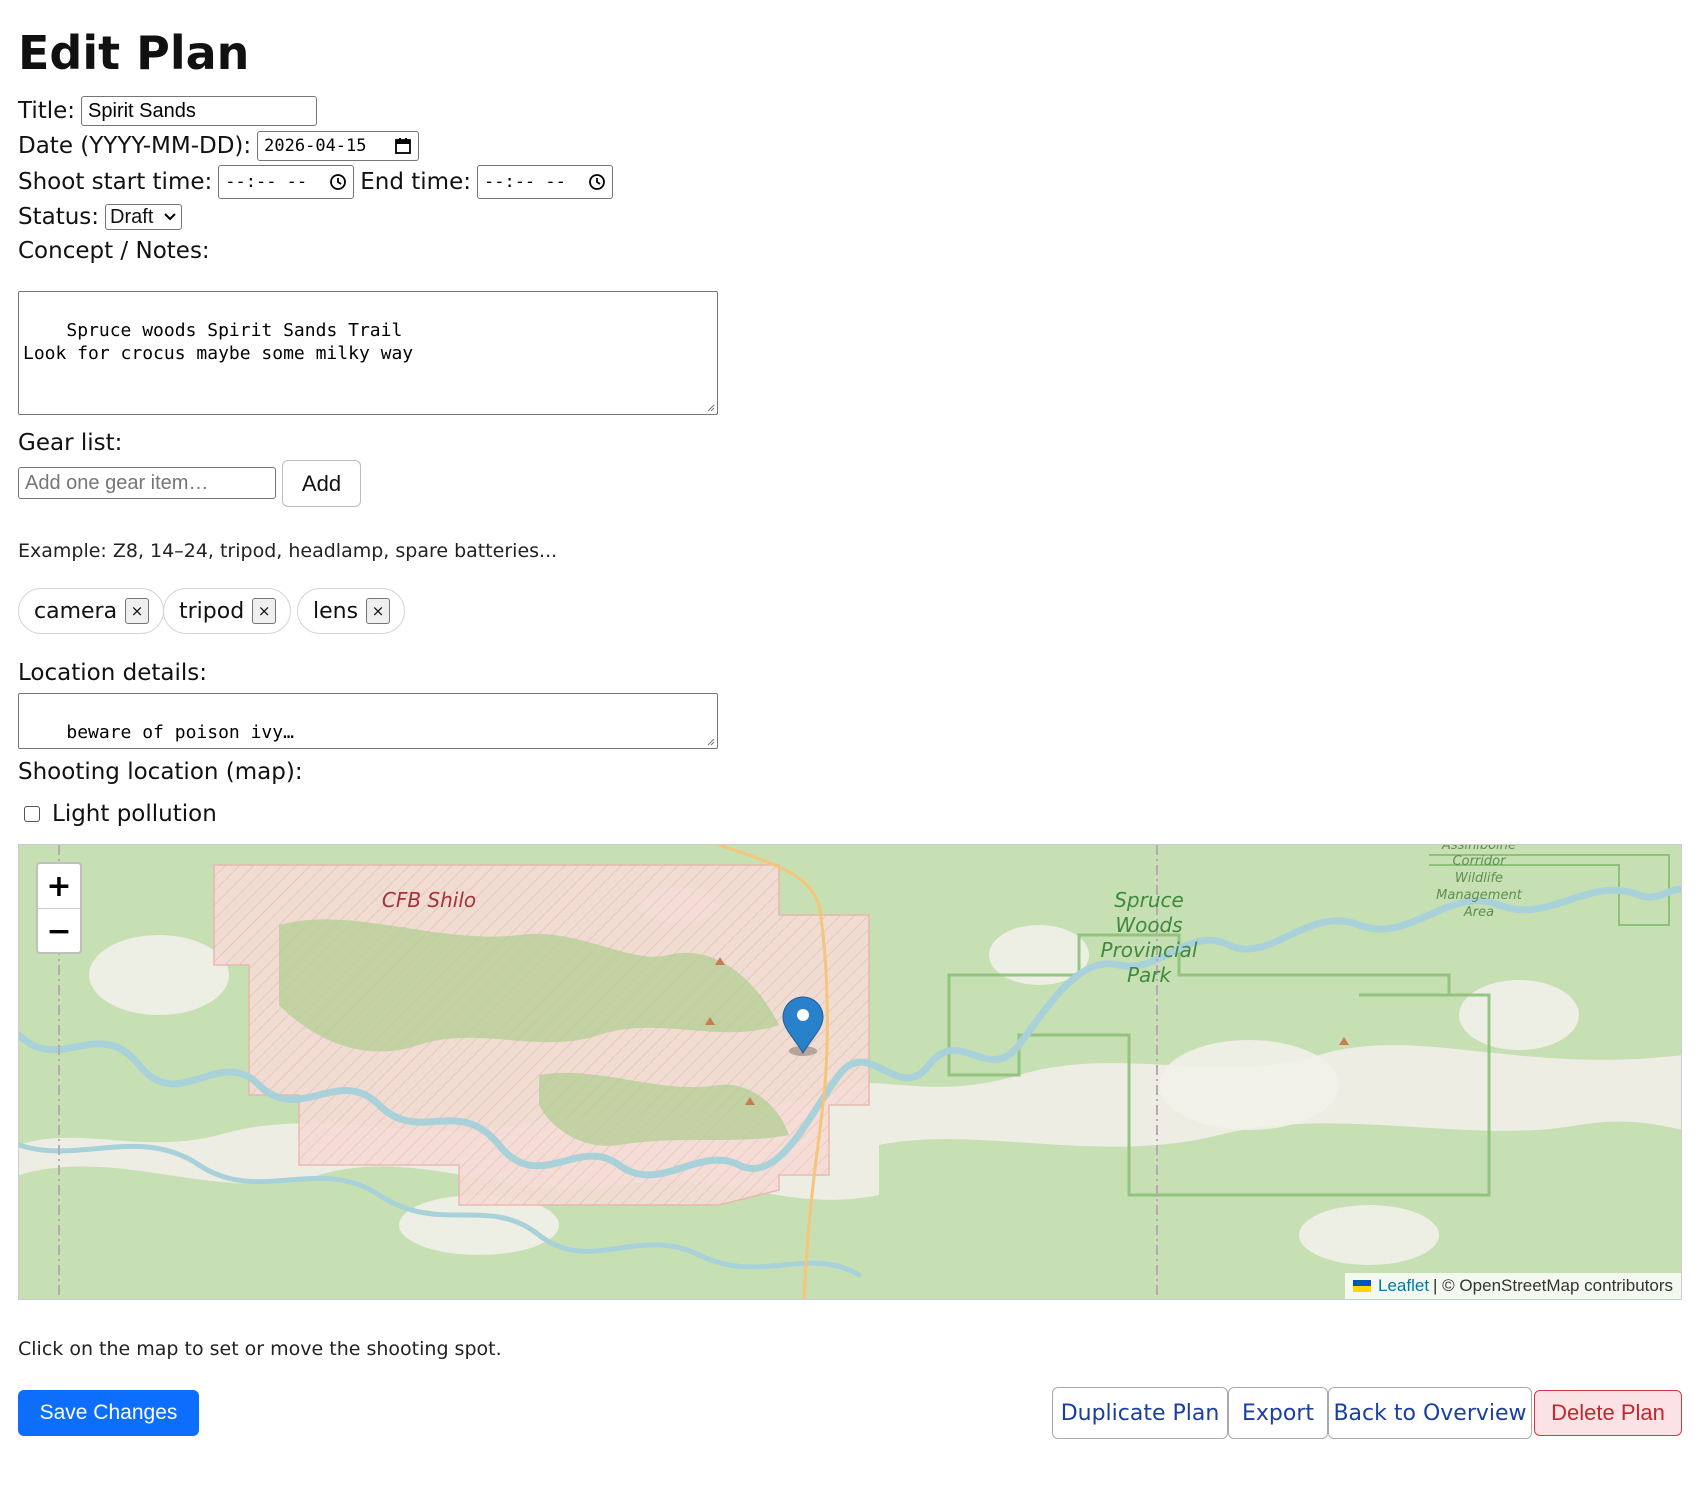 This screenshot has width=1699, height=1485. Describe the element at coordinates (108, 1413) in the screenshot. I see `save-button: Save Changes` at that location.